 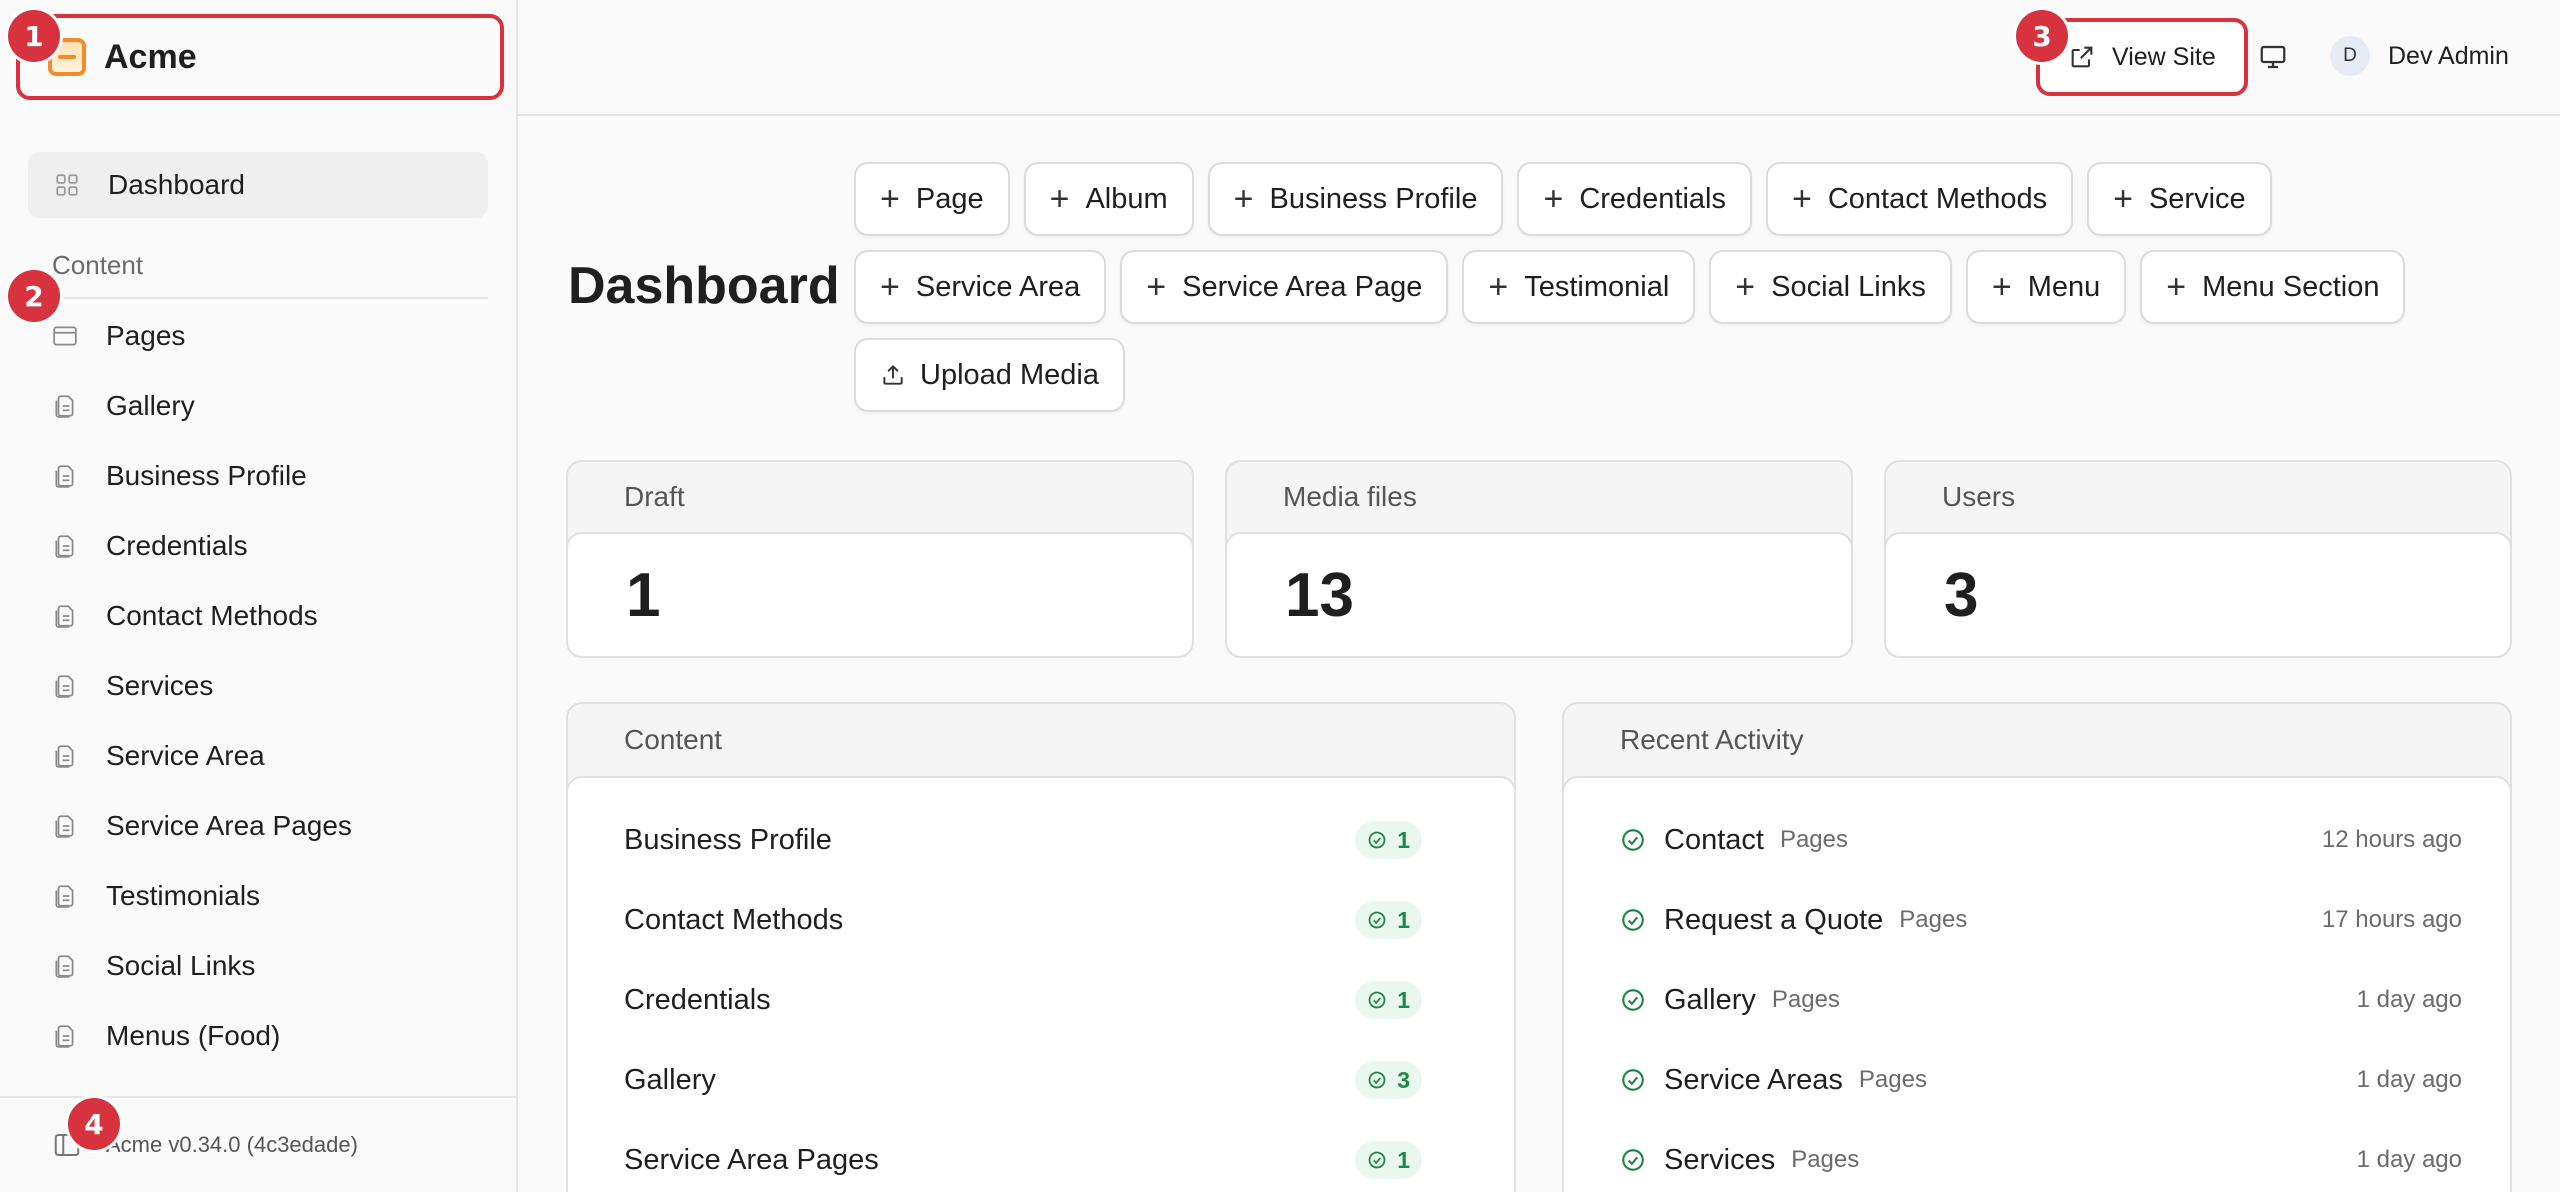 I want to click on user-menu: D Dev Admin, so click(x=2419, y=56).